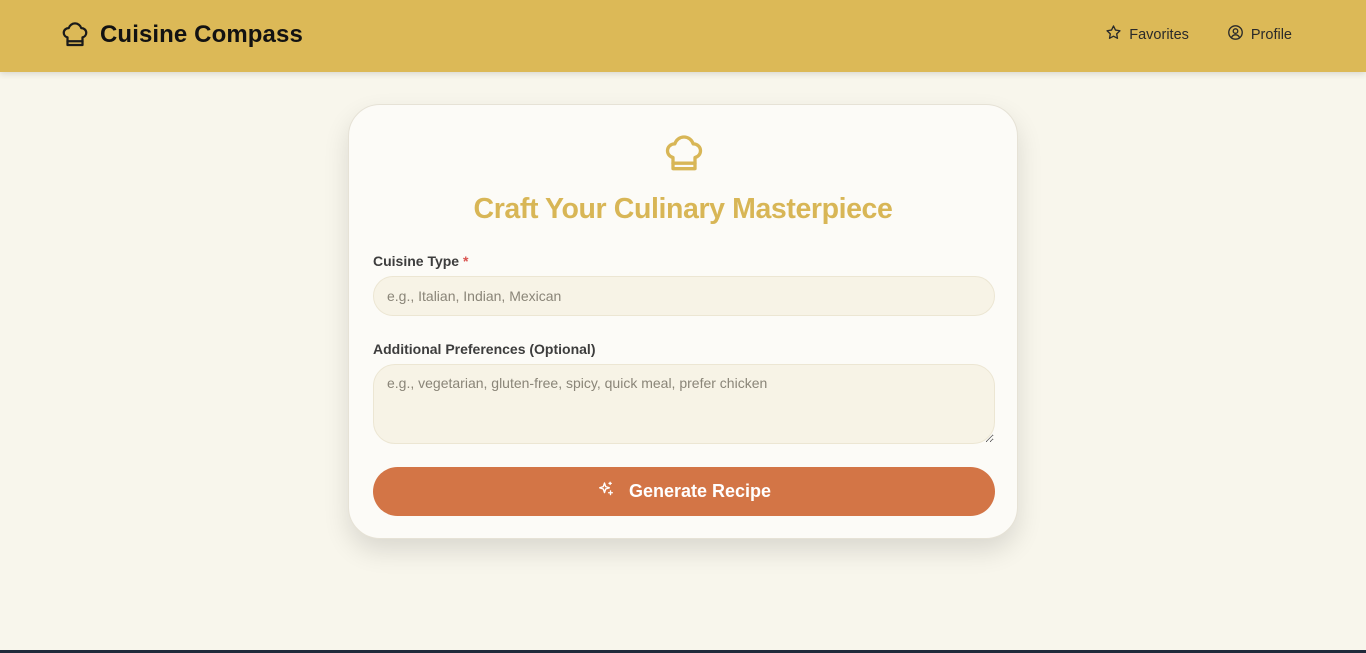 This screenshot has width=1366, height=653. What do you see at coordinates (1113, 34) in the screenshot?
I see `star-icon` at bounding box center [1113, 34].